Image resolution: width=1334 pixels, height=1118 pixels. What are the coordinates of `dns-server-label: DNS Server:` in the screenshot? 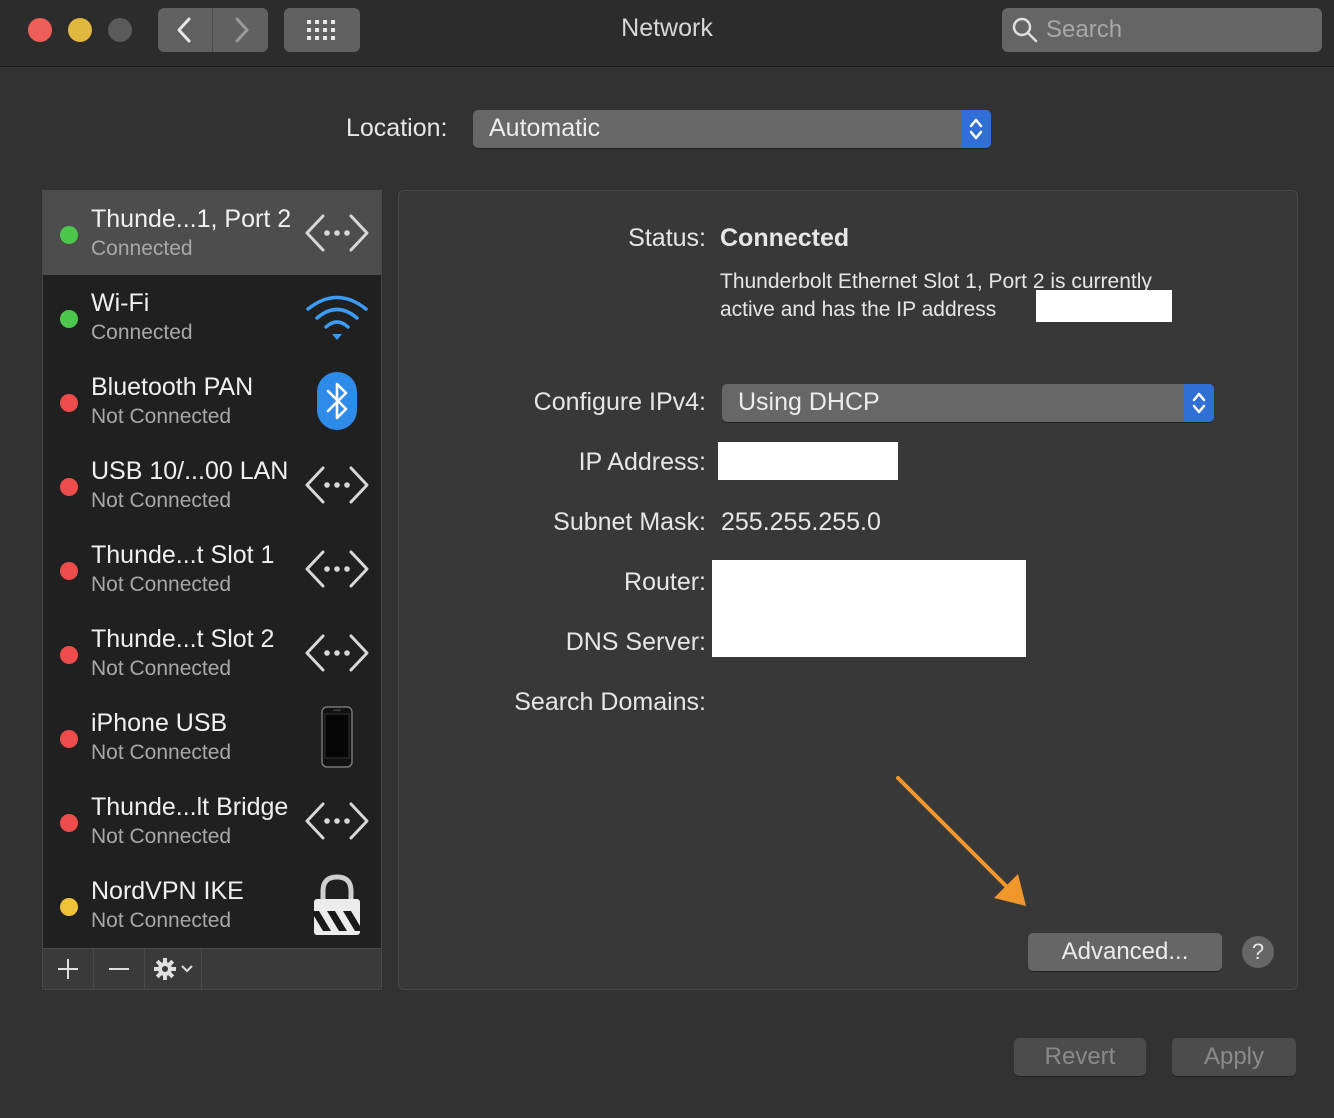 It's located at (635, 642).